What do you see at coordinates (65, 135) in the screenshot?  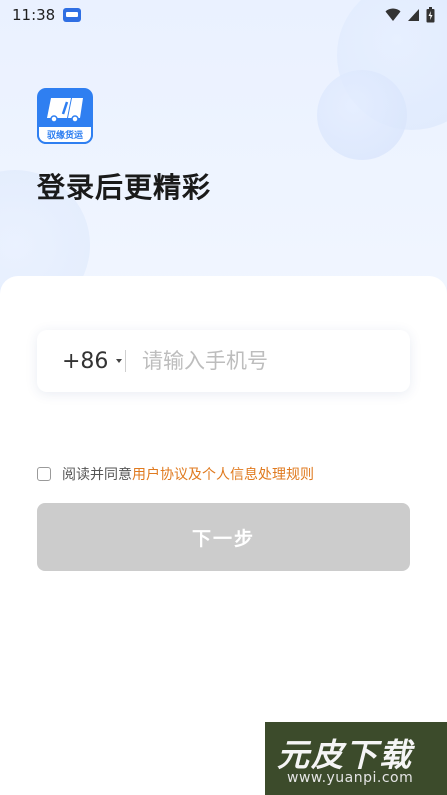 I see `logo-label: 驭缘货运` at bounding box center [65, 135].